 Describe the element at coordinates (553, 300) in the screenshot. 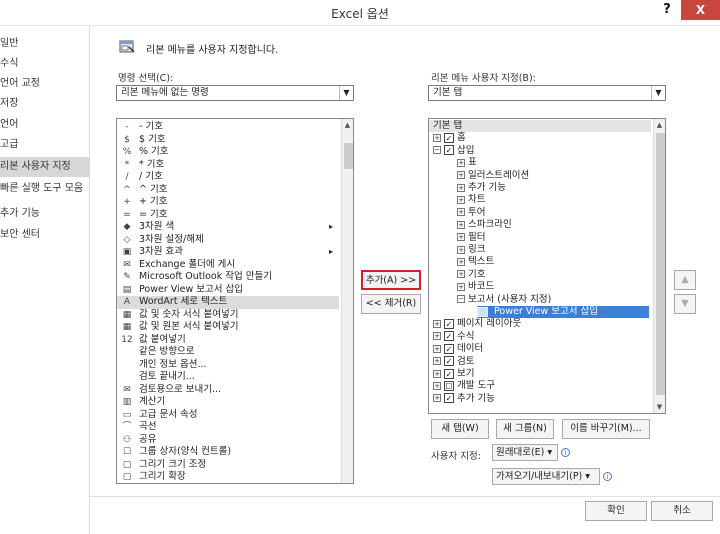

I see `tree-item: − 보고서 (사용자 지정)` at that location.